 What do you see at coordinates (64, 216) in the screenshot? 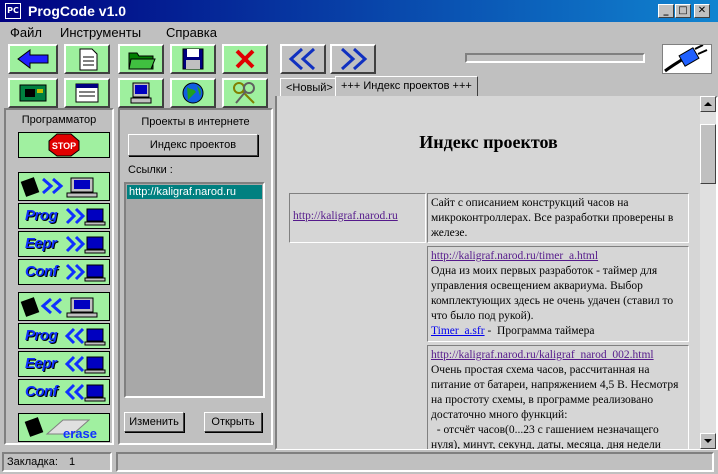
I see `read-prog-button: Prog` at bounding box center [64, 216].